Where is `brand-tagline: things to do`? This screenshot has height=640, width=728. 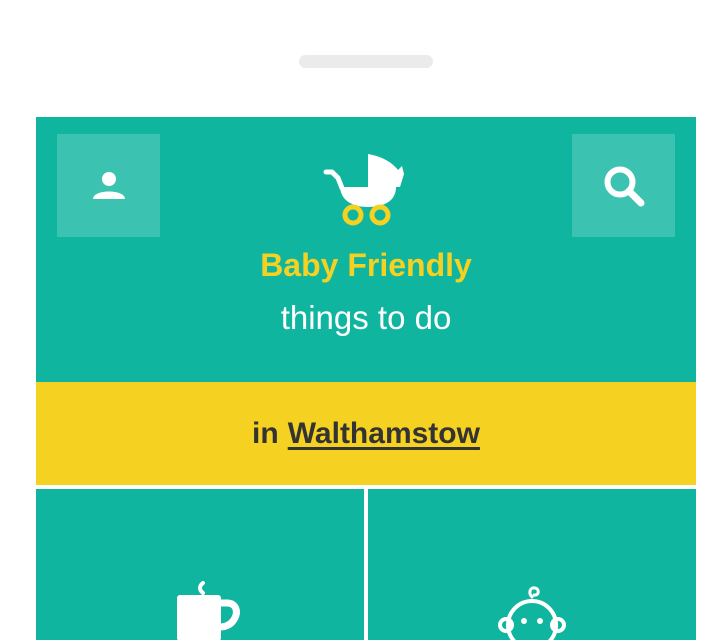
brand-tagline: things to do is located at coordinates (366, 317).